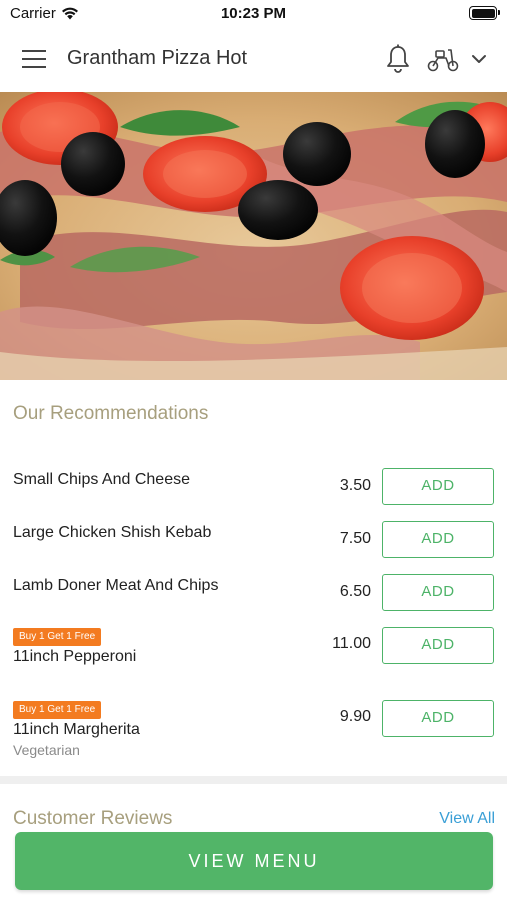 Image resolution: width=507 pixels, height=900 pixels. What do you see at coordinates (253, 540) in the screenshot?
I see `menu-item-row: Large Chicken Shish Kebab 7.50 ADD` at bounding box center [253, 540].